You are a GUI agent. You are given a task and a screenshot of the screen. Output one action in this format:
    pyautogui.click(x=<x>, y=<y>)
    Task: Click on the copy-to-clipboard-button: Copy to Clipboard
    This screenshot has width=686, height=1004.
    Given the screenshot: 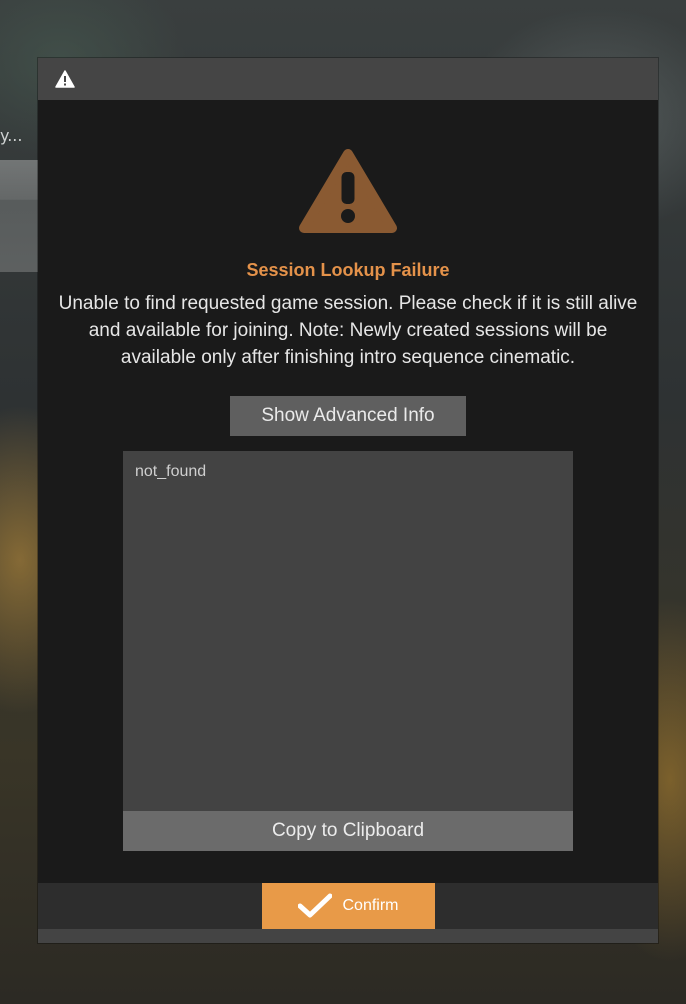 What is the action you would take?
    pyautogui.click(x=348, y=831)
    